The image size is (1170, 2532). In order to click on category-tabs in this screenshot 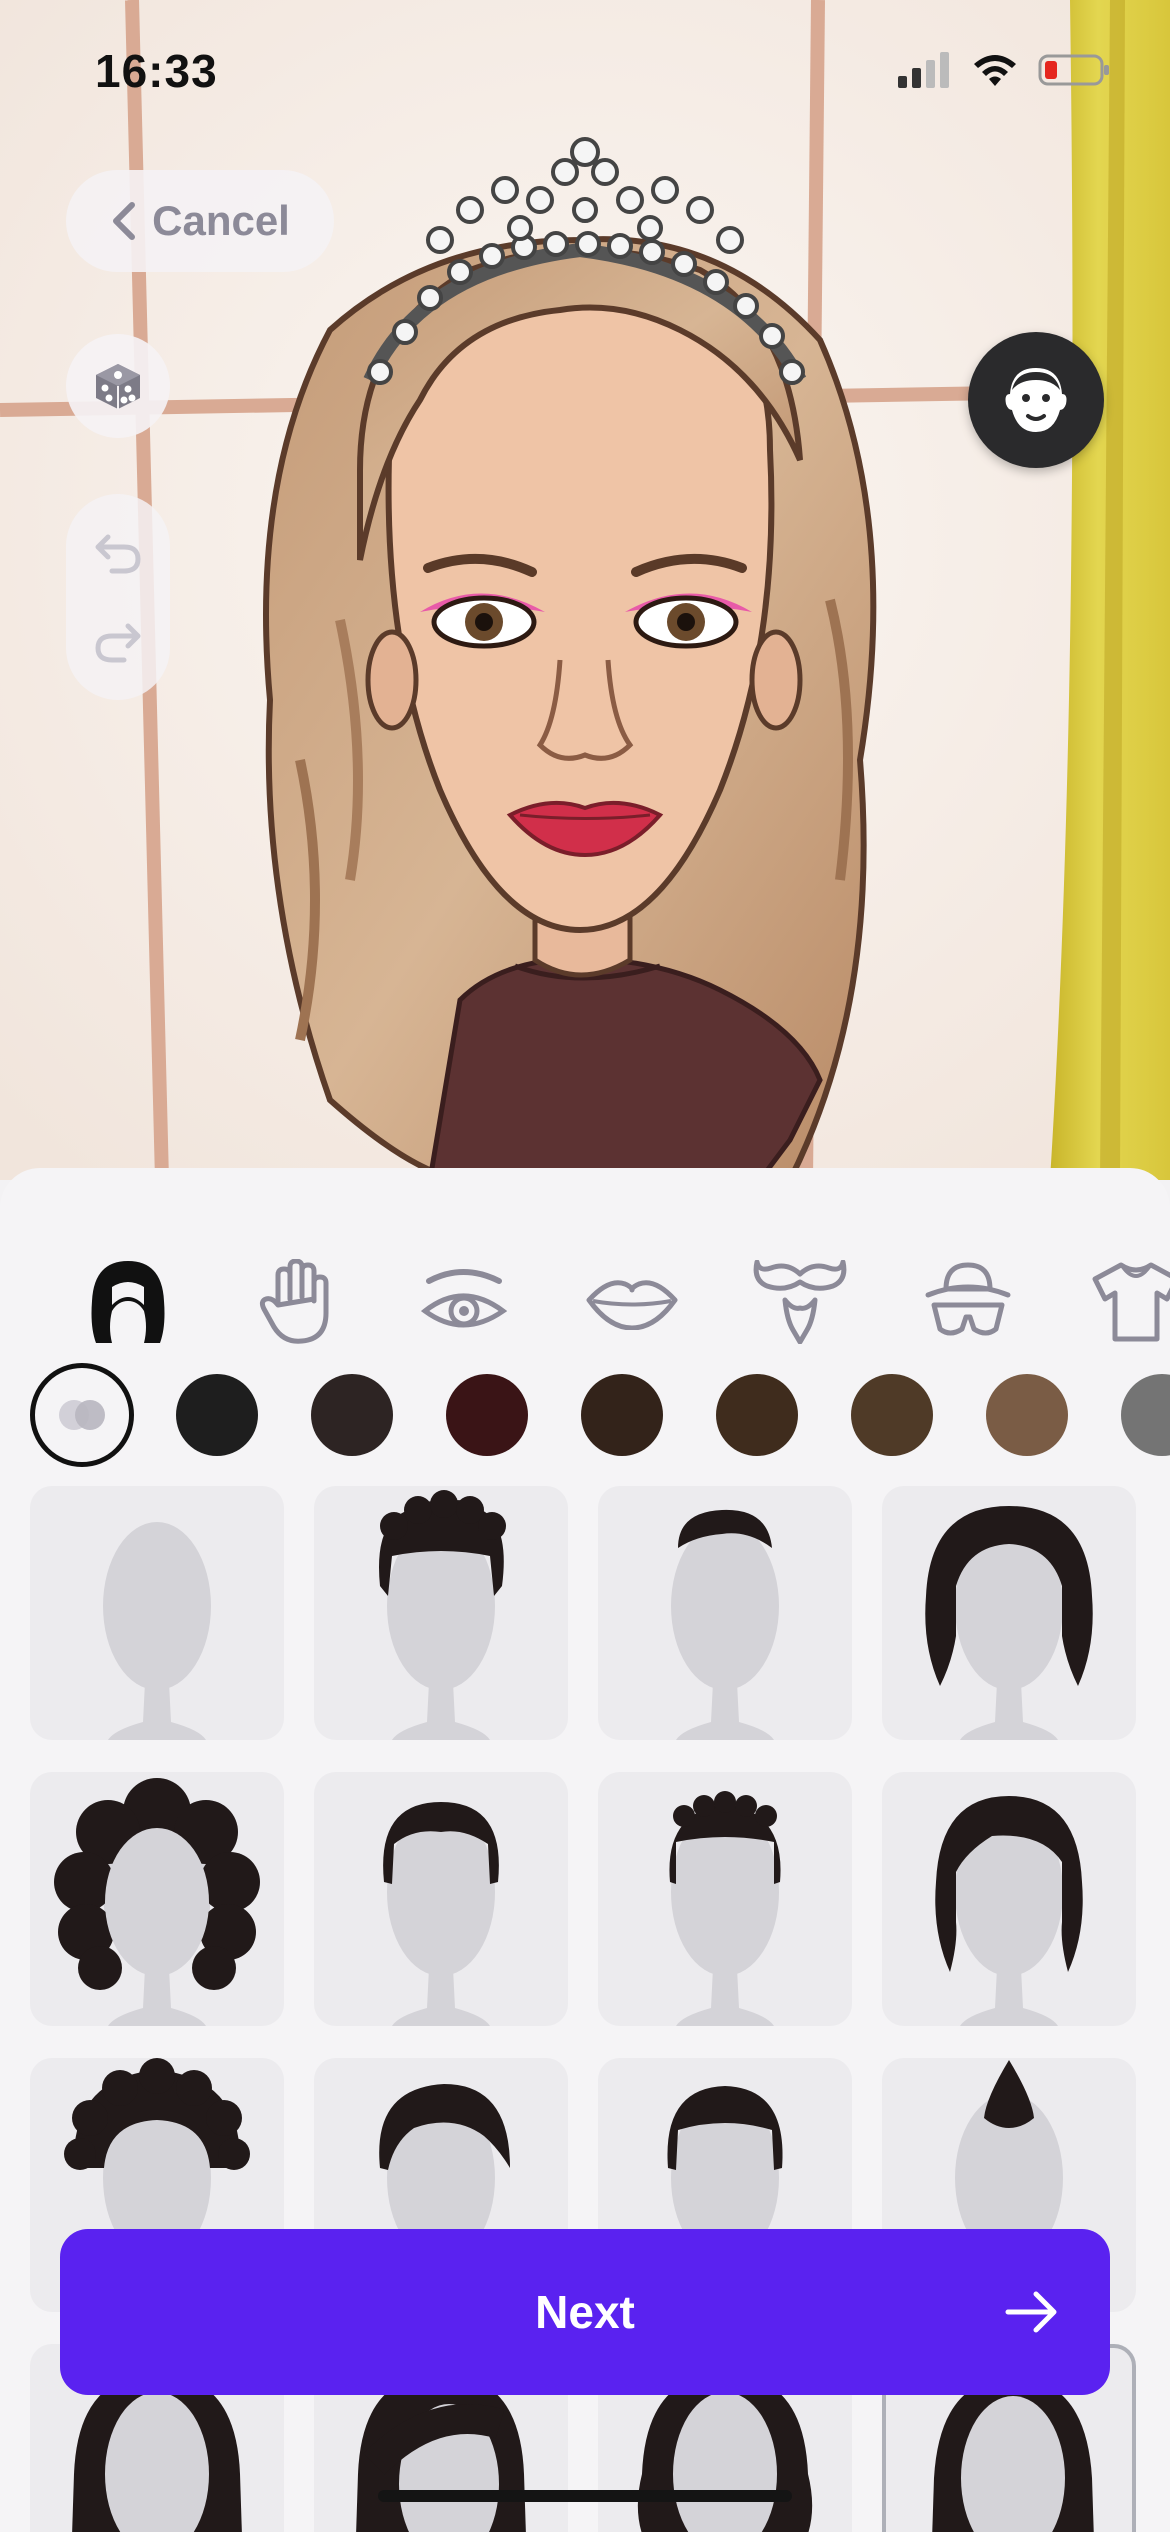, I will do `click(585, 1302)`.